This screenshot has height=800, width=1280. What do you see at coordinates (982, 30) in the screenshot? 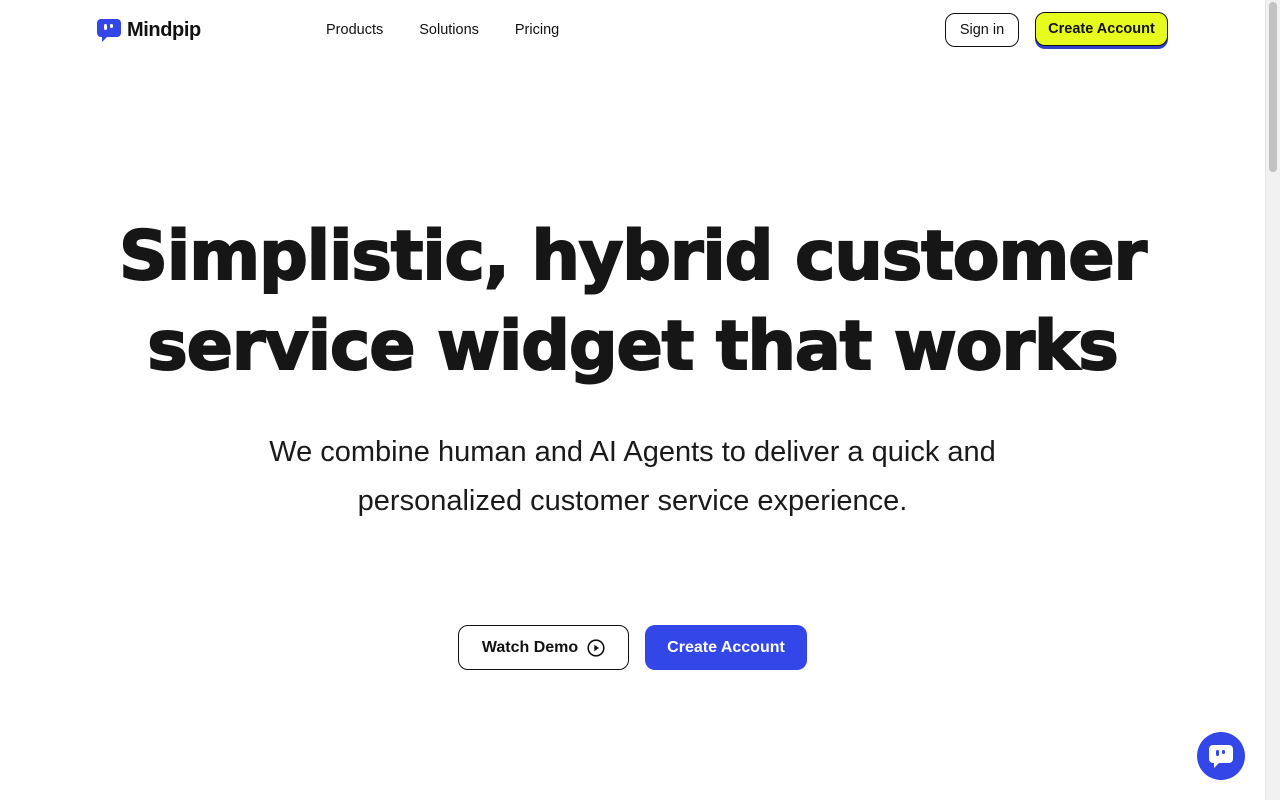
I see `sign-in-button: Sign in` at bounding box center [982, 30].